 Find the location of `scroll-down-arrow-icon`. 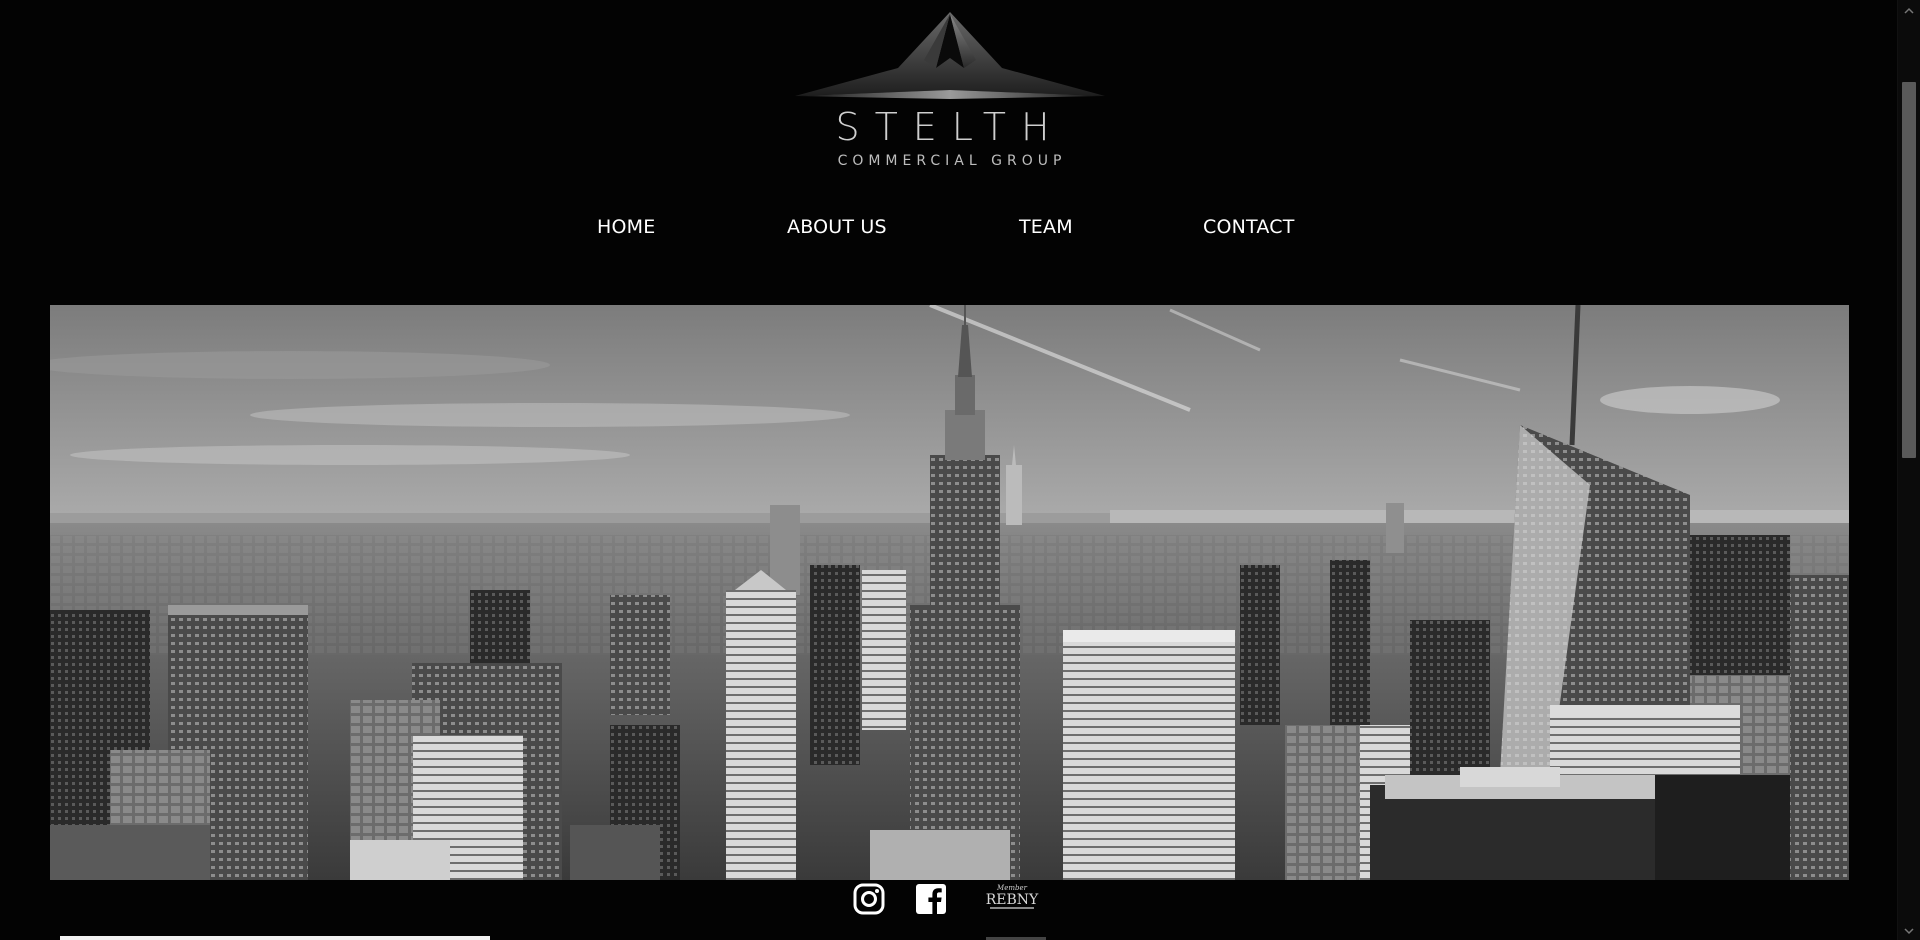

scroll-down-arrow-icon is located at coordinates (1909, 931).